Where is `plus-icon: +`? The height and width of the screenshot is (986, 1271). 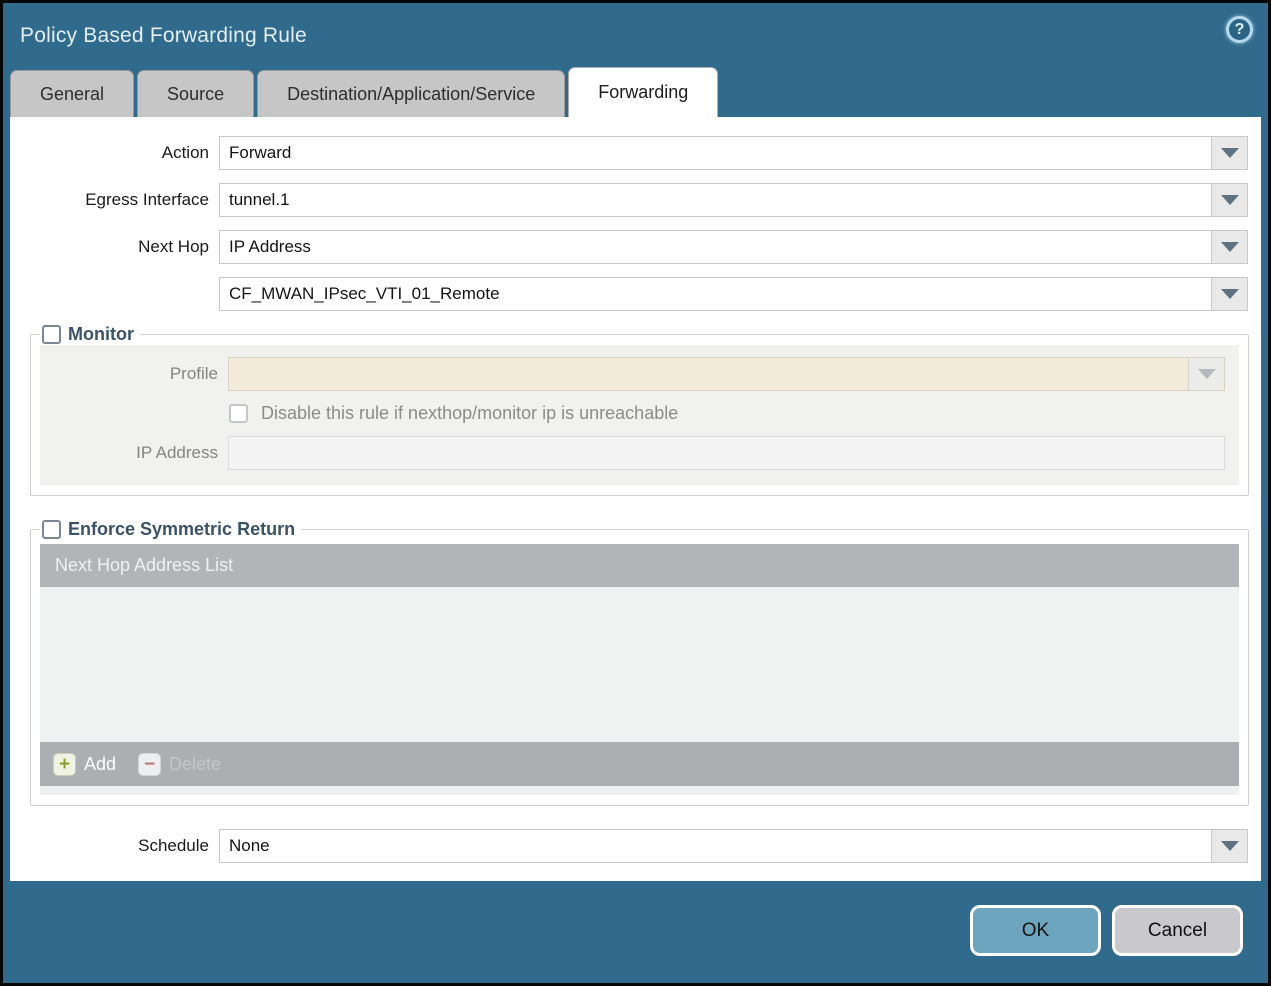 plus-icon: + is located at coordinates (64, 764).